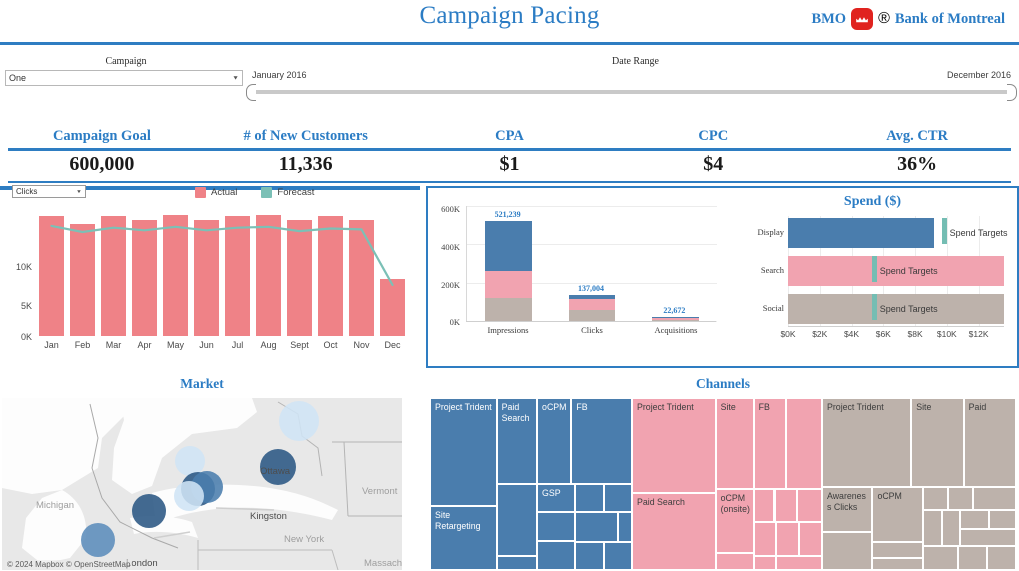 Image resolution: width=1019 pixels, height=571 pixels. What do you see at coordinates (216, 192) in the screenshot?
I see `legend-item-actual: Actual` at bounding box center [216, 192].